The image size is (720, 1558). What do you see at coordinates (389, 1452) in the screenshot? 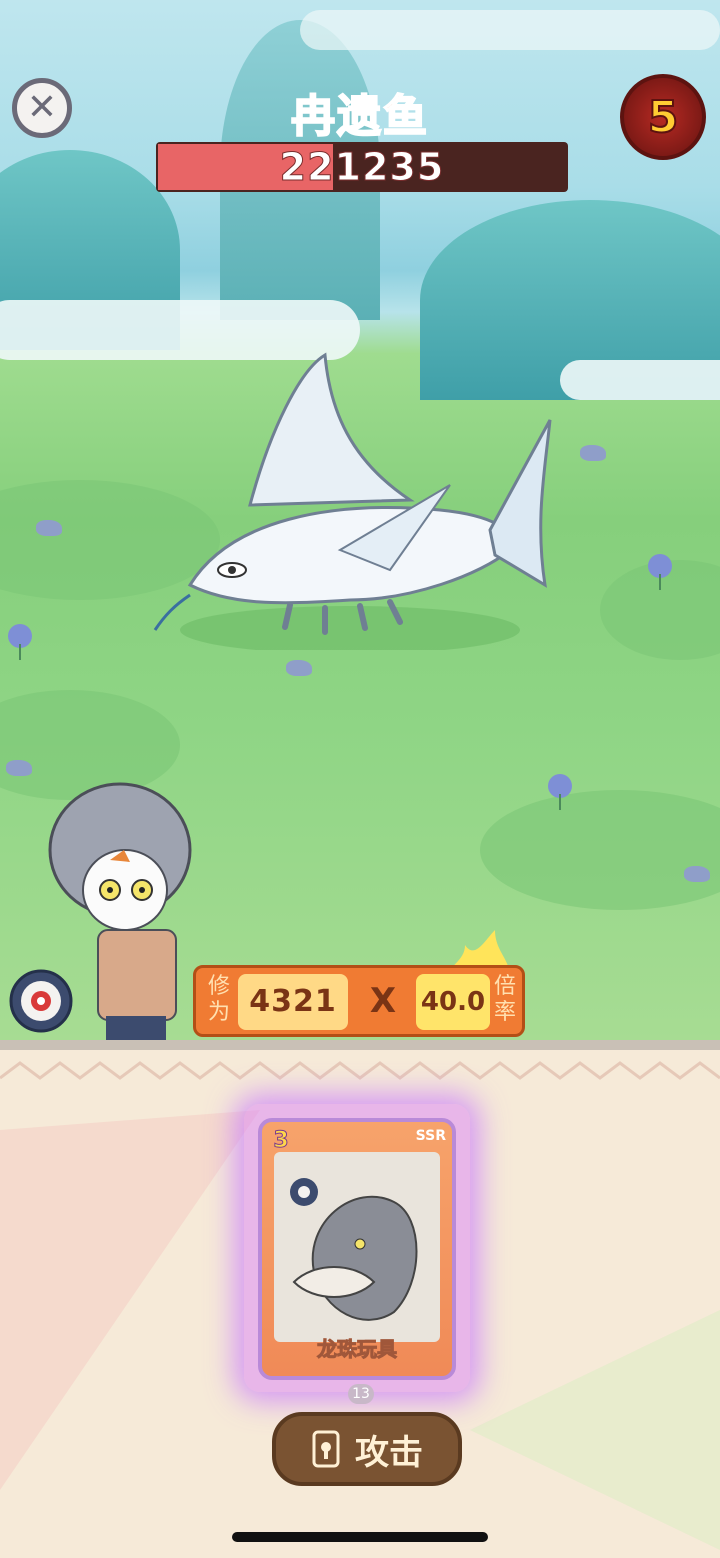
I see `attack-button-label: 攻击` at bounding box center [389, 1452].